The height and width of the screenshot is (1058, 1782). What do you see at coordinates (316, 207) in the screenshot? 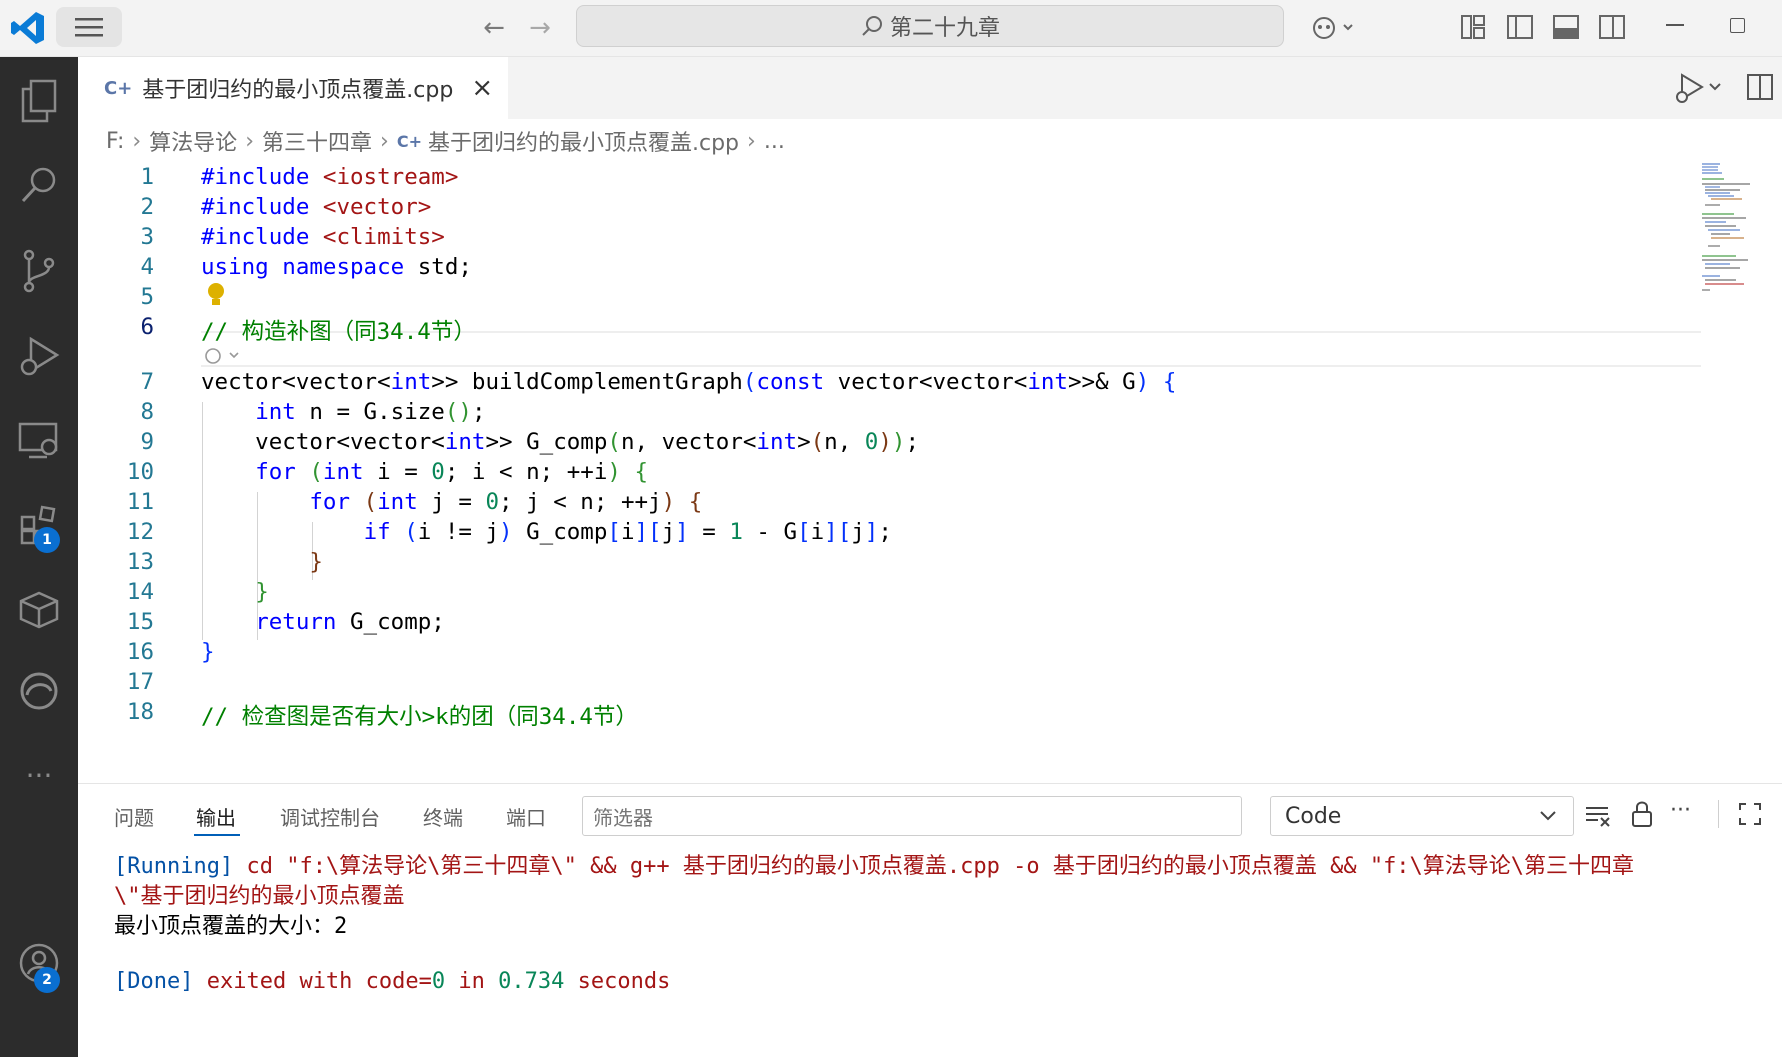
I see `code-line: #include <vector>` at bounding box center [316, 207].